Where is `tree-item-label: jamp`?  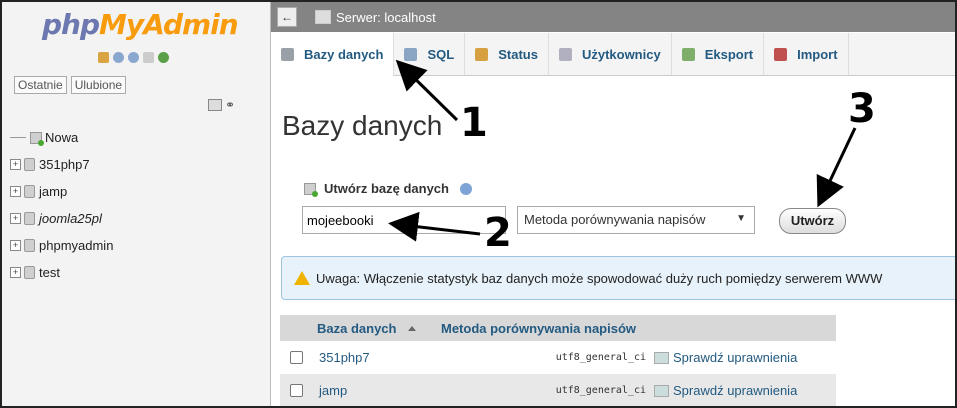 tree-item-label: jamp is located at coordinates (53, 191).